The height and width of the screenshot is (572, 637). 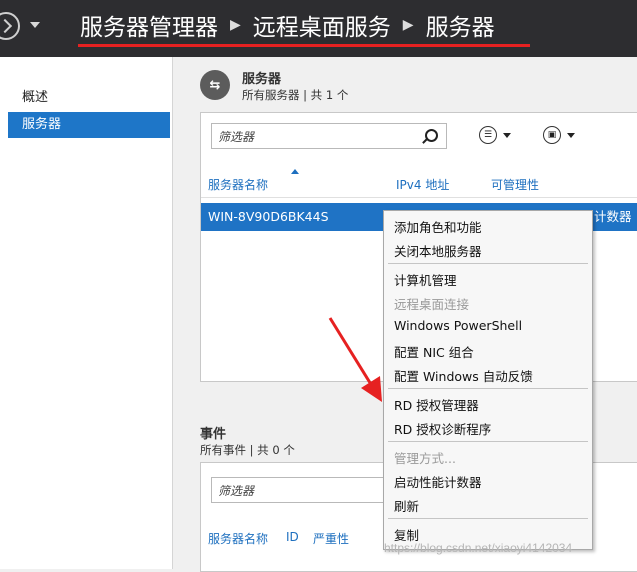 What do you see at coordinates (478, 548) in the screenshot?
I see `watermark-text: https://blog.csdn.net/xiaoyi4142034` at bounding box center [478, 548].